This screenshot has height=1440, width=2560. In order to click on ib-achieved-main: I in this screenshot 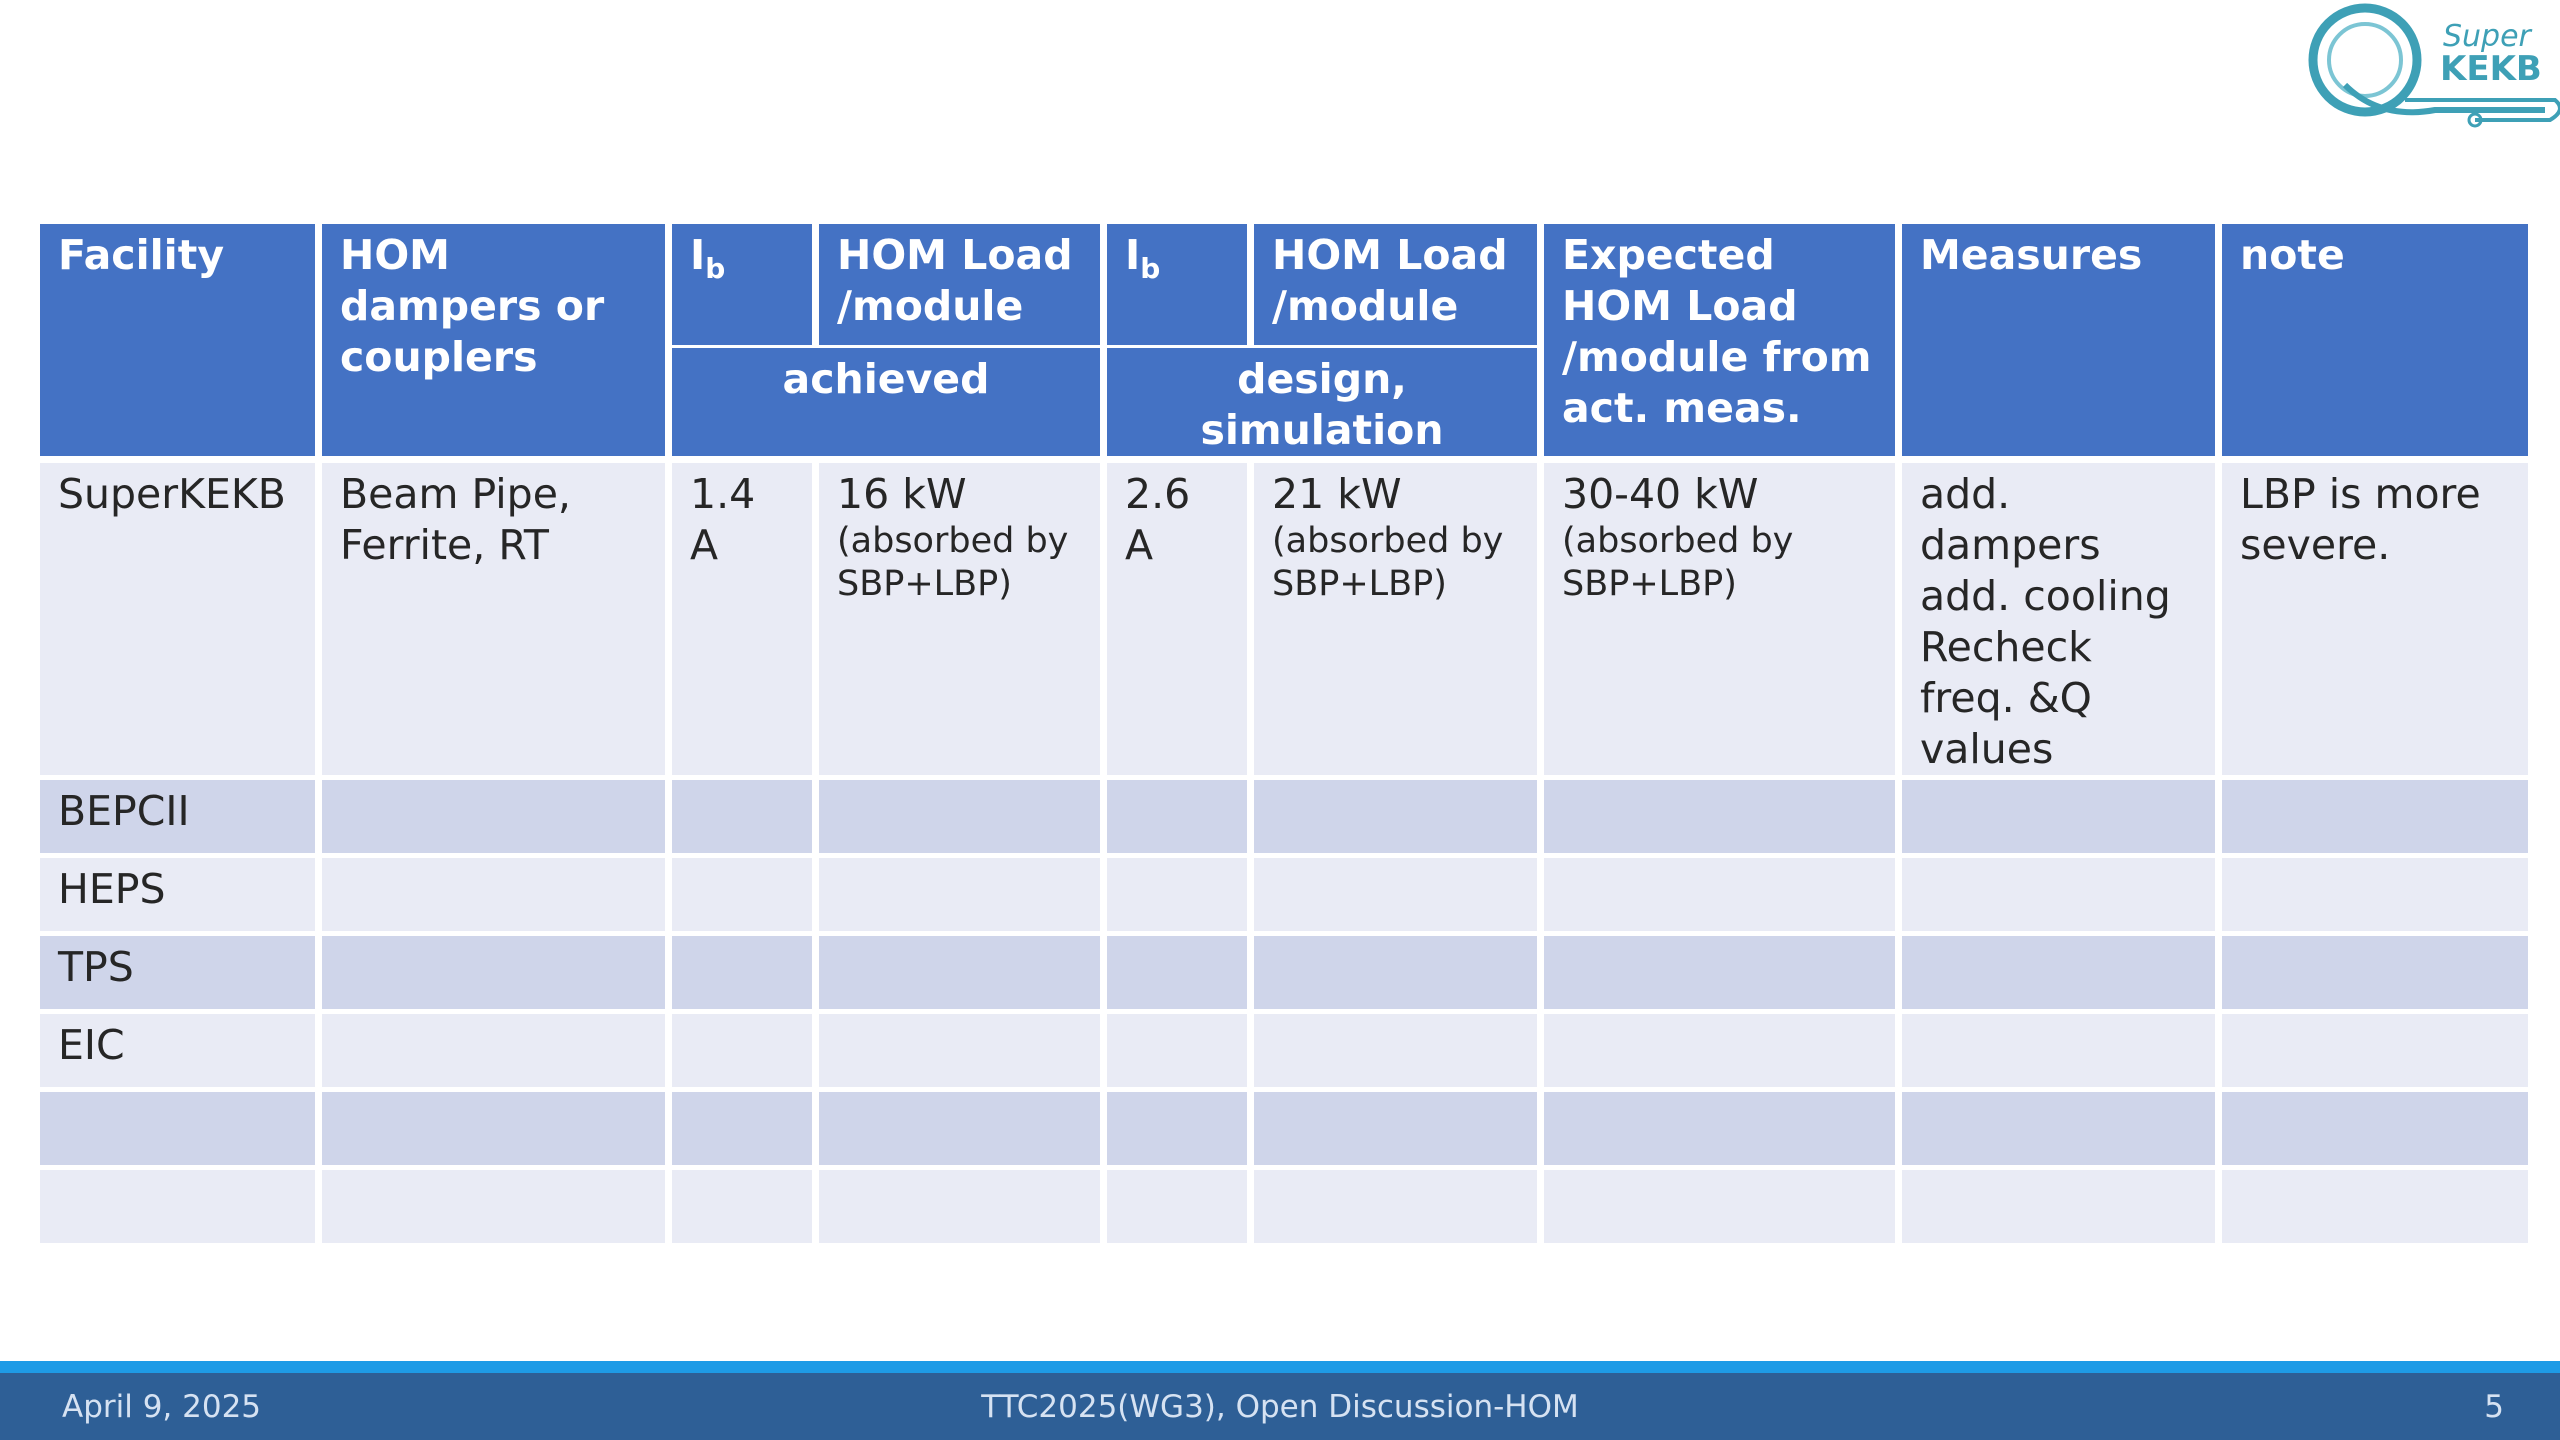, I will do `click(698, 255)`.